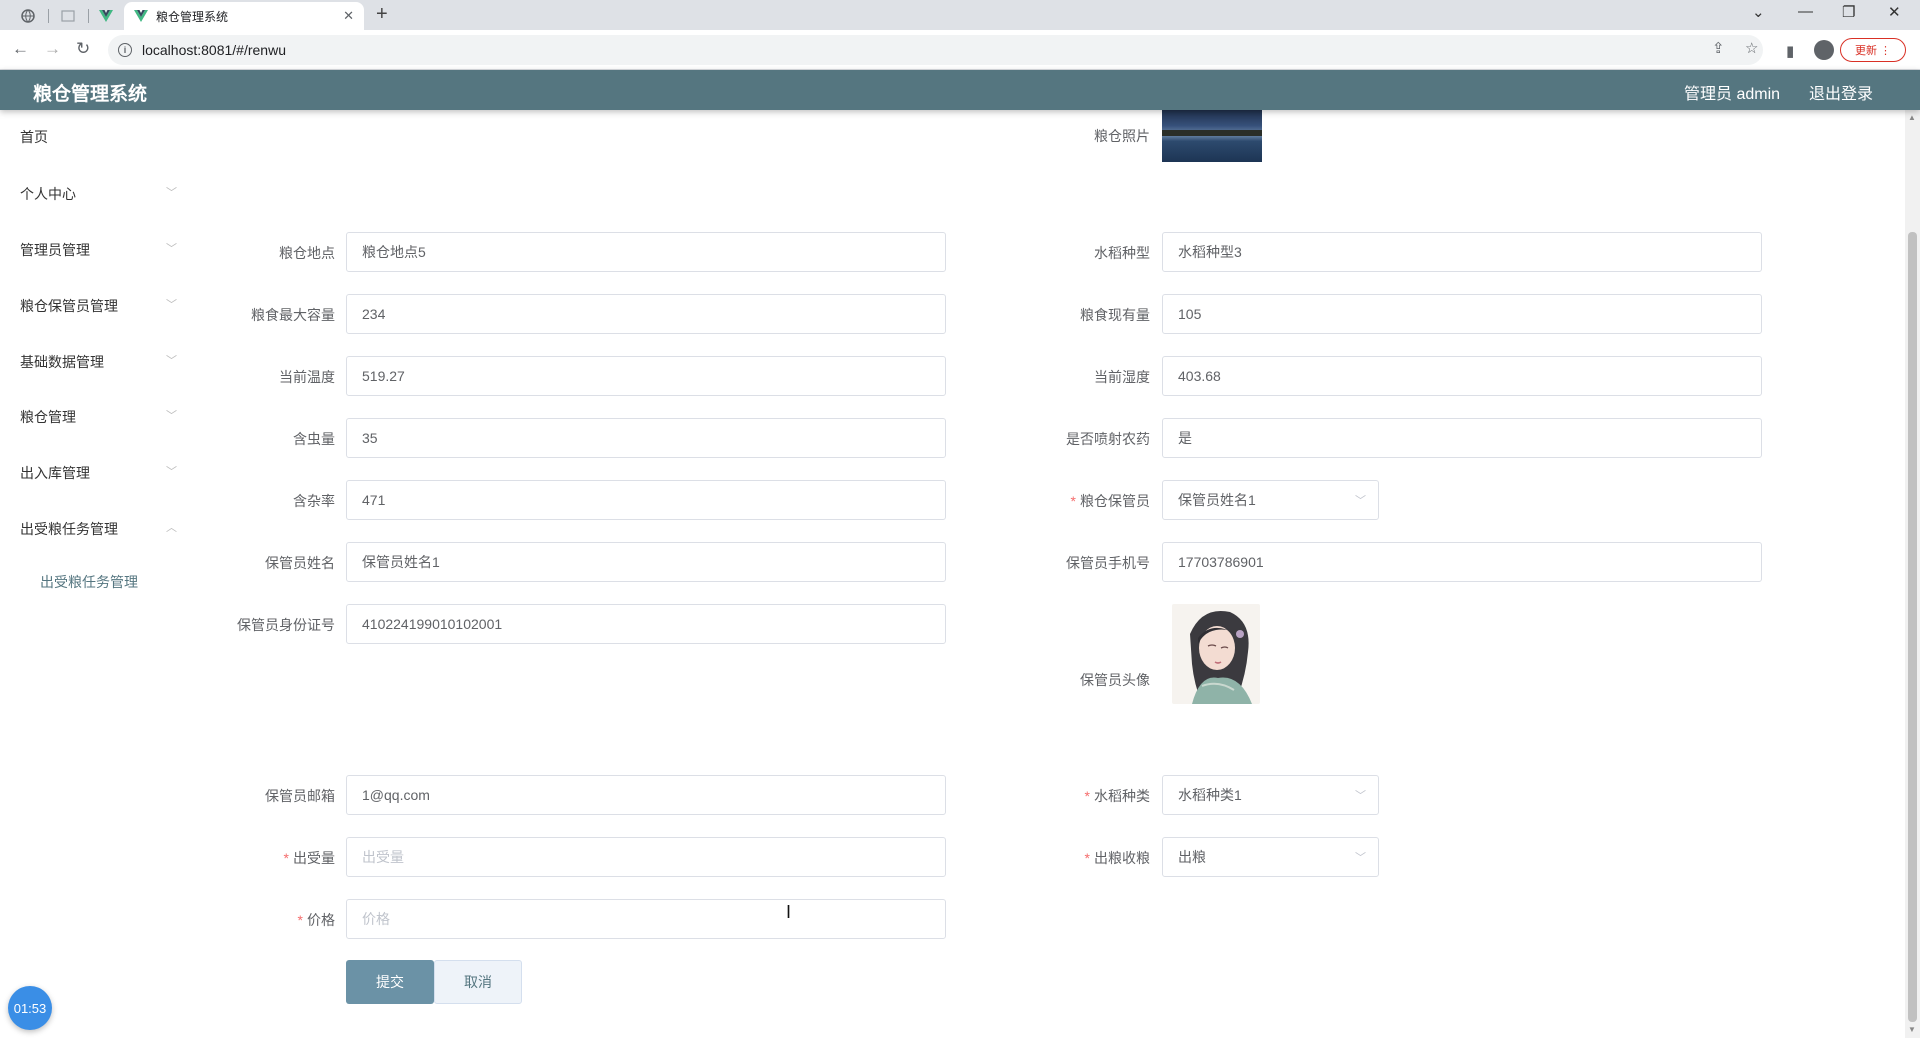 The height and width of the screenshot is (1038, 1920). What do you see at coordinates (83, 49) in the screenshot?
I see `reload-icon: ↻` at bounding box center [83, 49].